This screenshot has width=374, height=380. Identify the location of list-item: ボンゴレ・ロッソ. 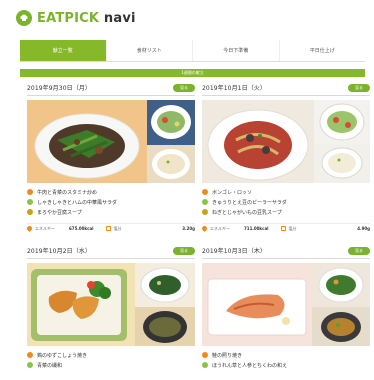
(286, 192).